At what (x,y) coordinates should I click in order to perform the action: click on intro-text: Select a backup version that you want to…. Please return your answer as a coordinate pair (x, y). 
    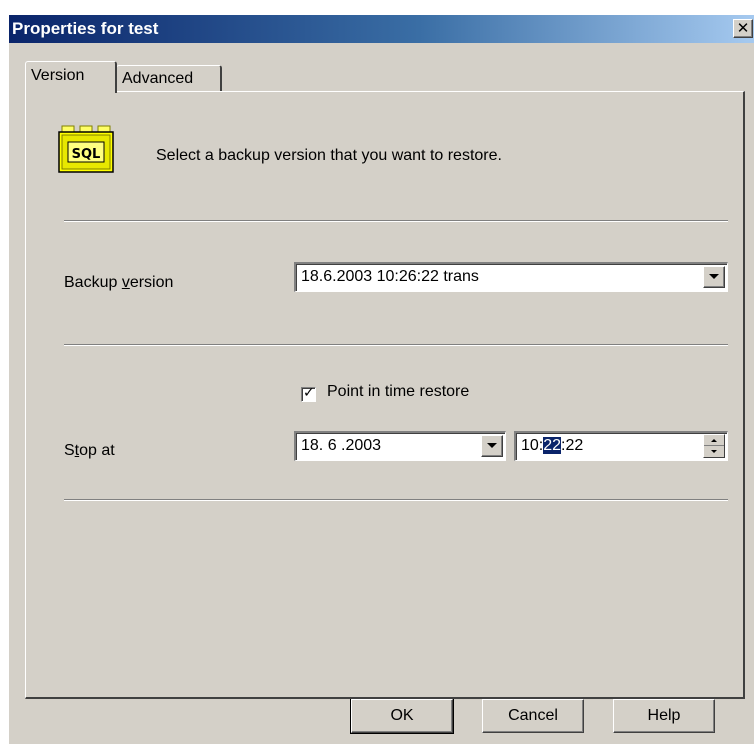
    Looking at the image, I should click on (329, 155).